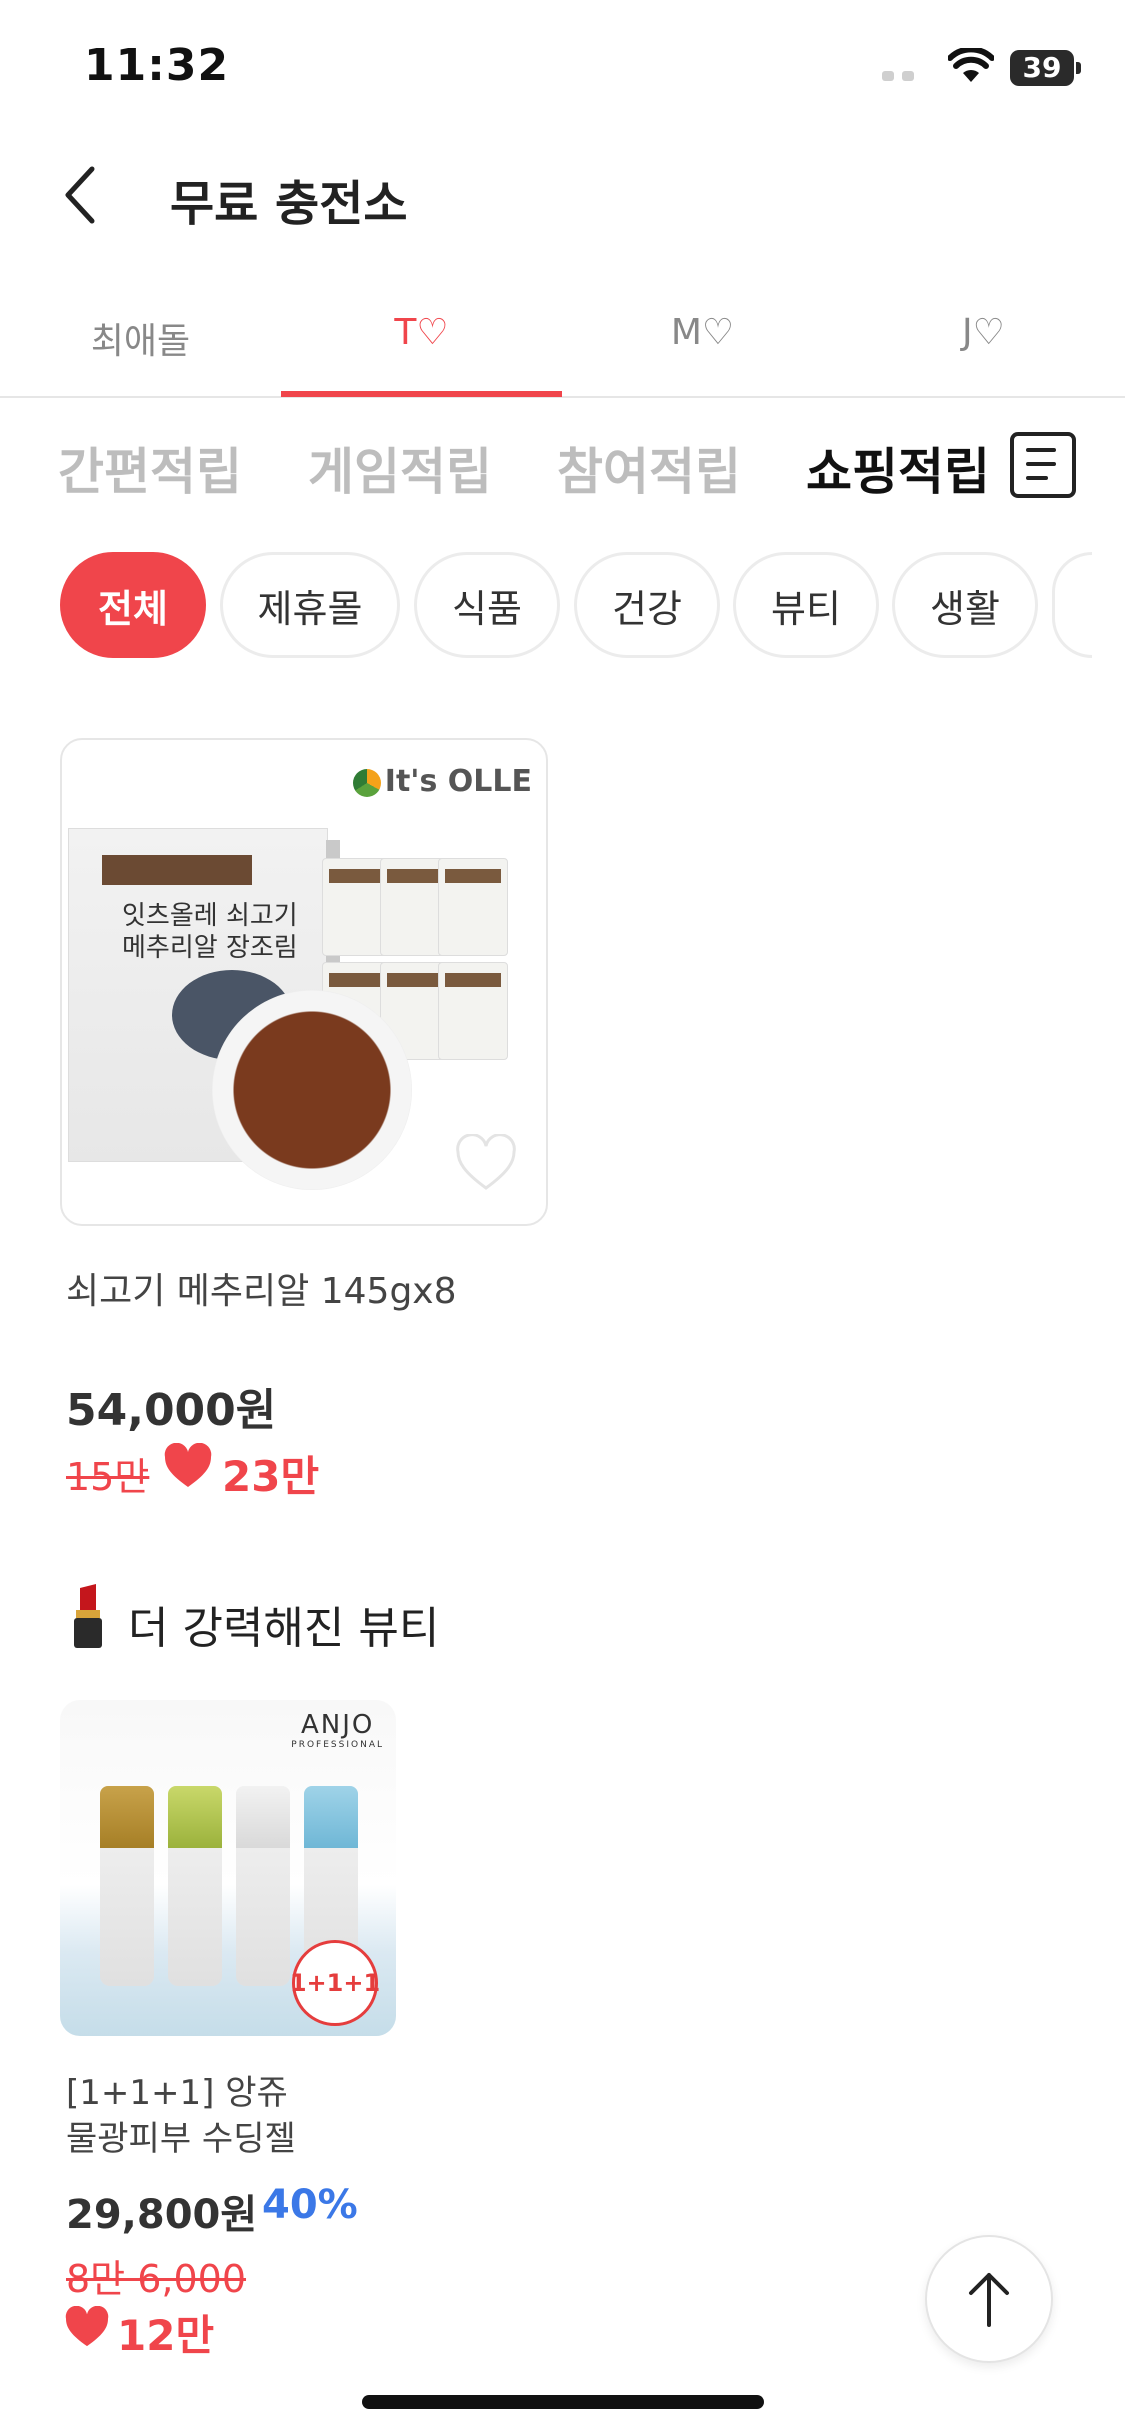 This screenshot has height=2436, width=1125. I want to click on wifi-icon, so click(971, 67).